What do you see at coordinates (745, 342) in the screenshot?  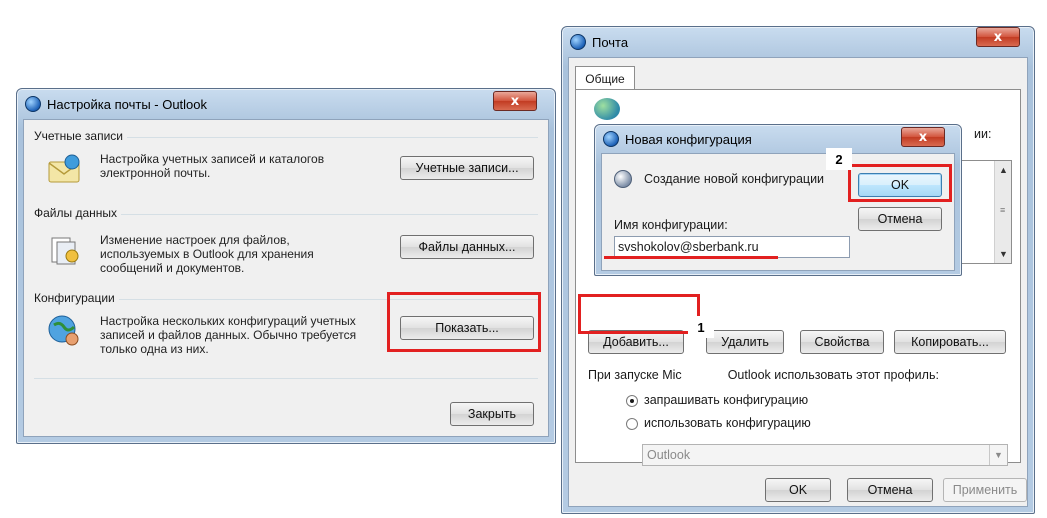 I see `remove-profile-button: Удалить` at bounding box center [745, 342].